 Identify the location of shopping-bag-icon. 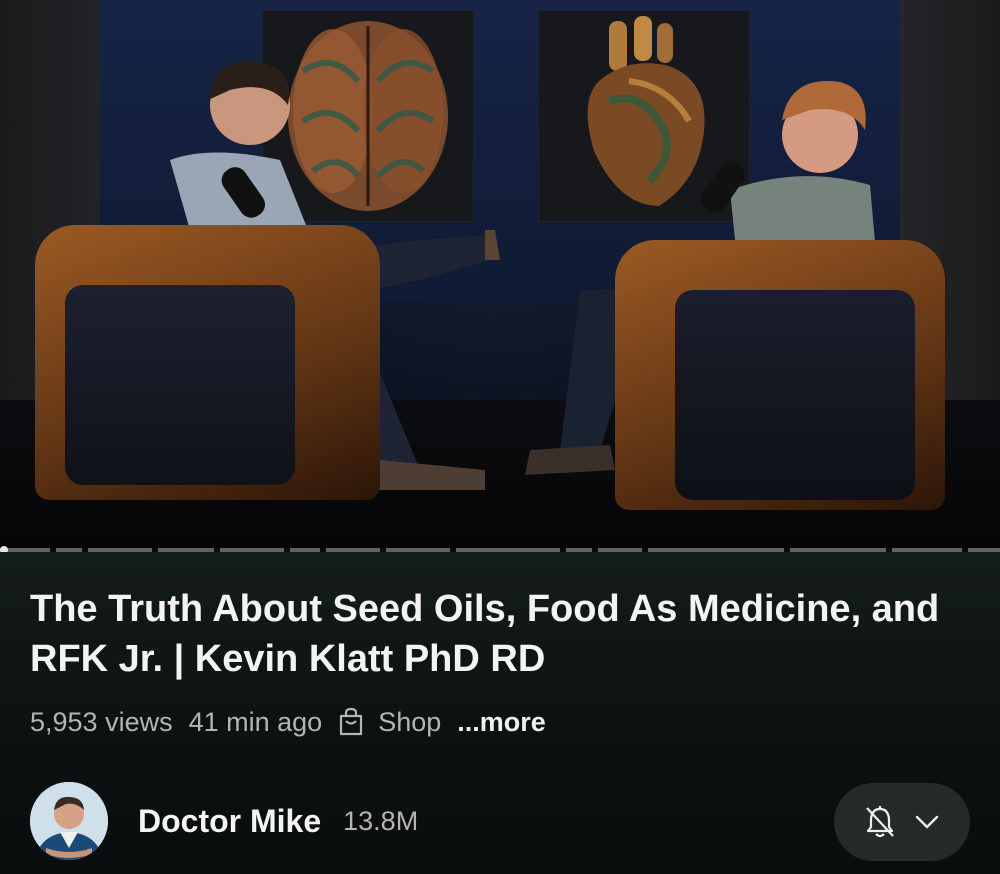
(351, 721).